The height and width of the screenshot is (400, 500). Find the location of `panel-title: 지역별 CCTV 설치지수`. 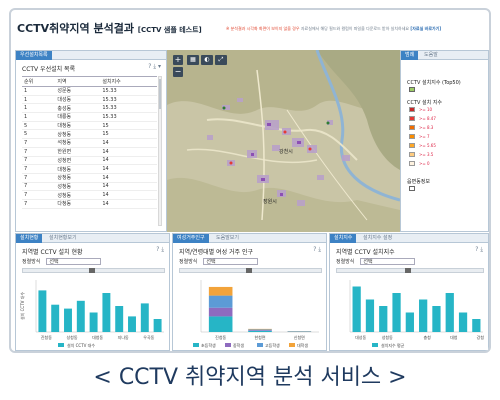

panel-title: 지역별 CCTV 설치지수 is located at coordinates (365, 252).